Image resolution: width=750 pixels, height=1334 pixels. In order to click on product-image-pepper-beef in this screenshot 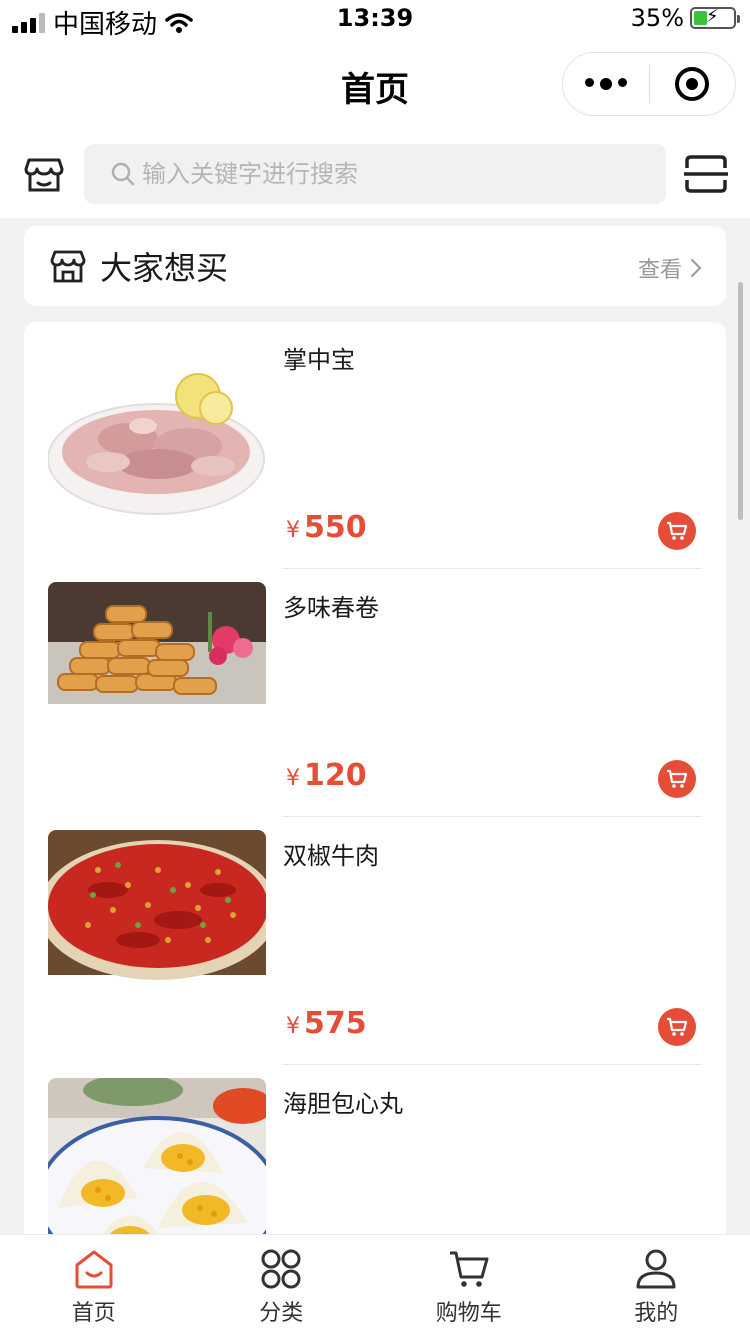, I will do `click(157, 930)`.